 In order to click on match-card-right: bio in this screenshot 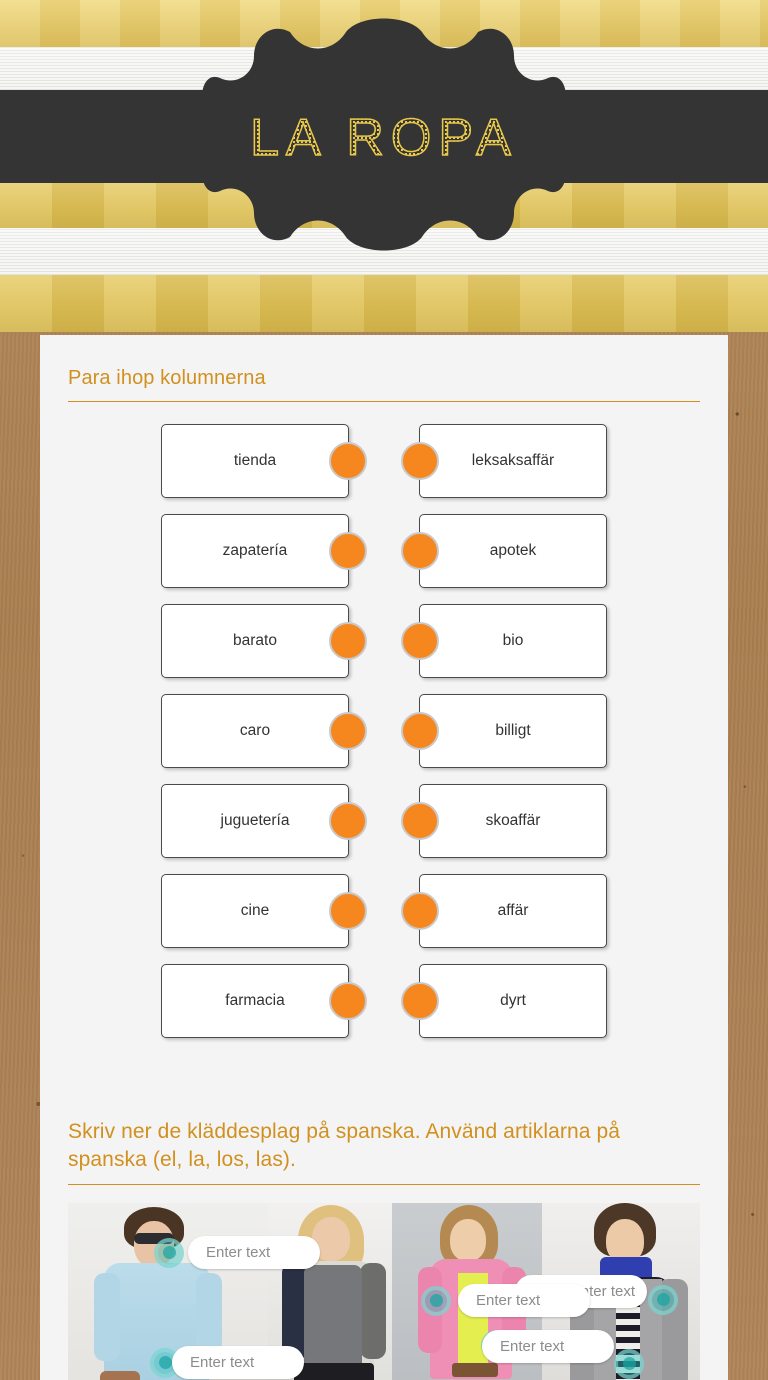, I will do `click(504, 641)`.